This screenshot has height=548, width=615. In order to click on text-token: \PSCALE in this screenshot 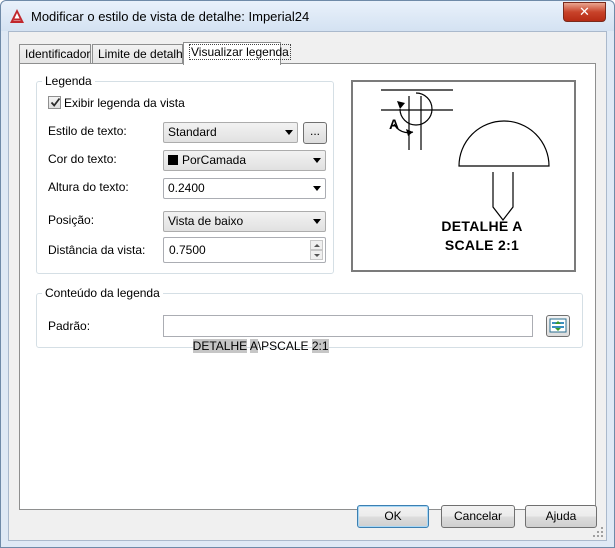, I will do `click(284, 346)`.